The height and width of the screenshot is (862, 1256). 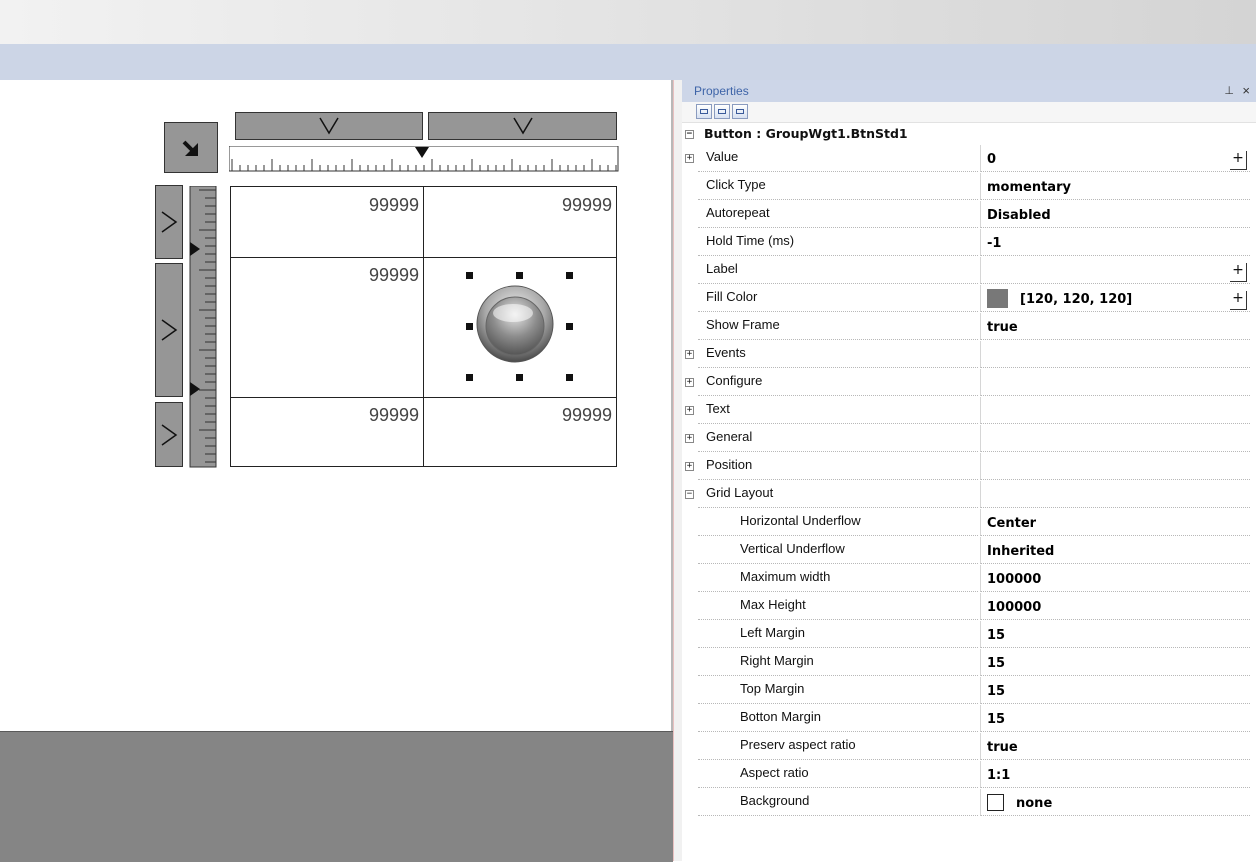 I want to click on close-icon: ×, so click(x=1246, y=91).